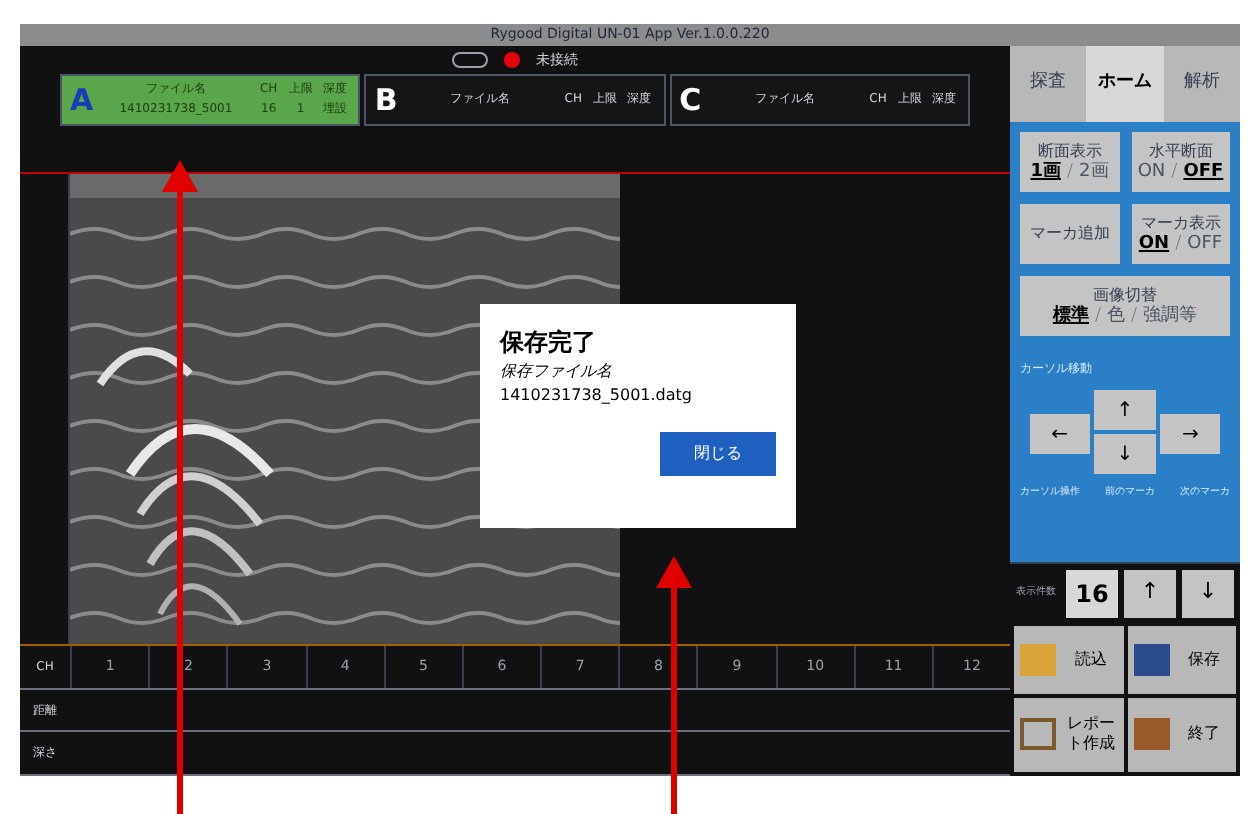 The image size is (1252, 814). What do you see at coordinates (1094, 172) in the screenshot?
I see `option-label: 2画` at bounding box center [1094, 172].